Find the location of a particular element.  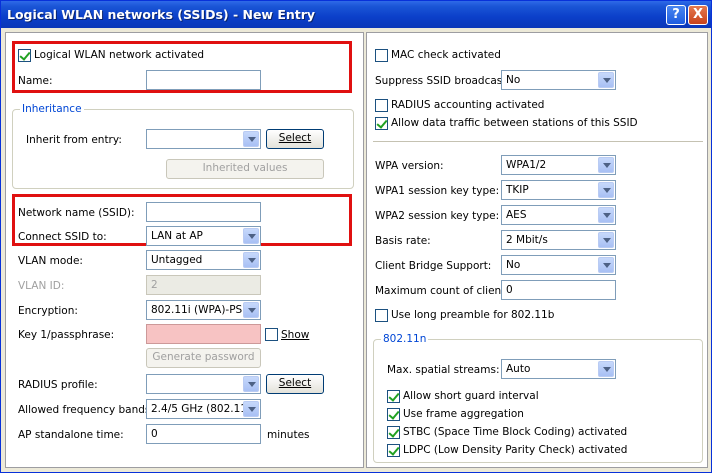

encryption-label: Encryption: is located at coordinates (48, 311).